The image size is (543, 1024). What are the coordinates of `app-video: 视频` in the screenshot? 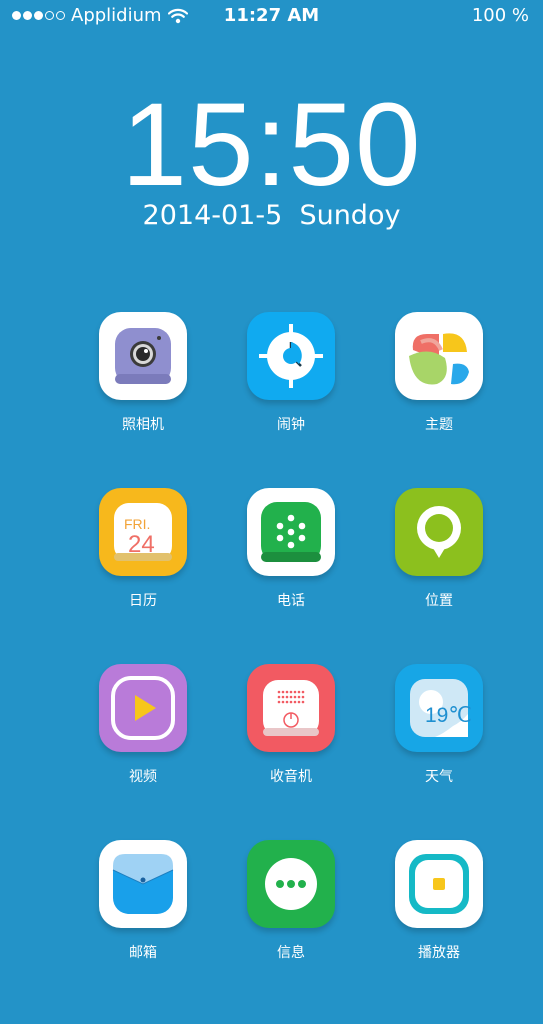 It's located at (143, 725).